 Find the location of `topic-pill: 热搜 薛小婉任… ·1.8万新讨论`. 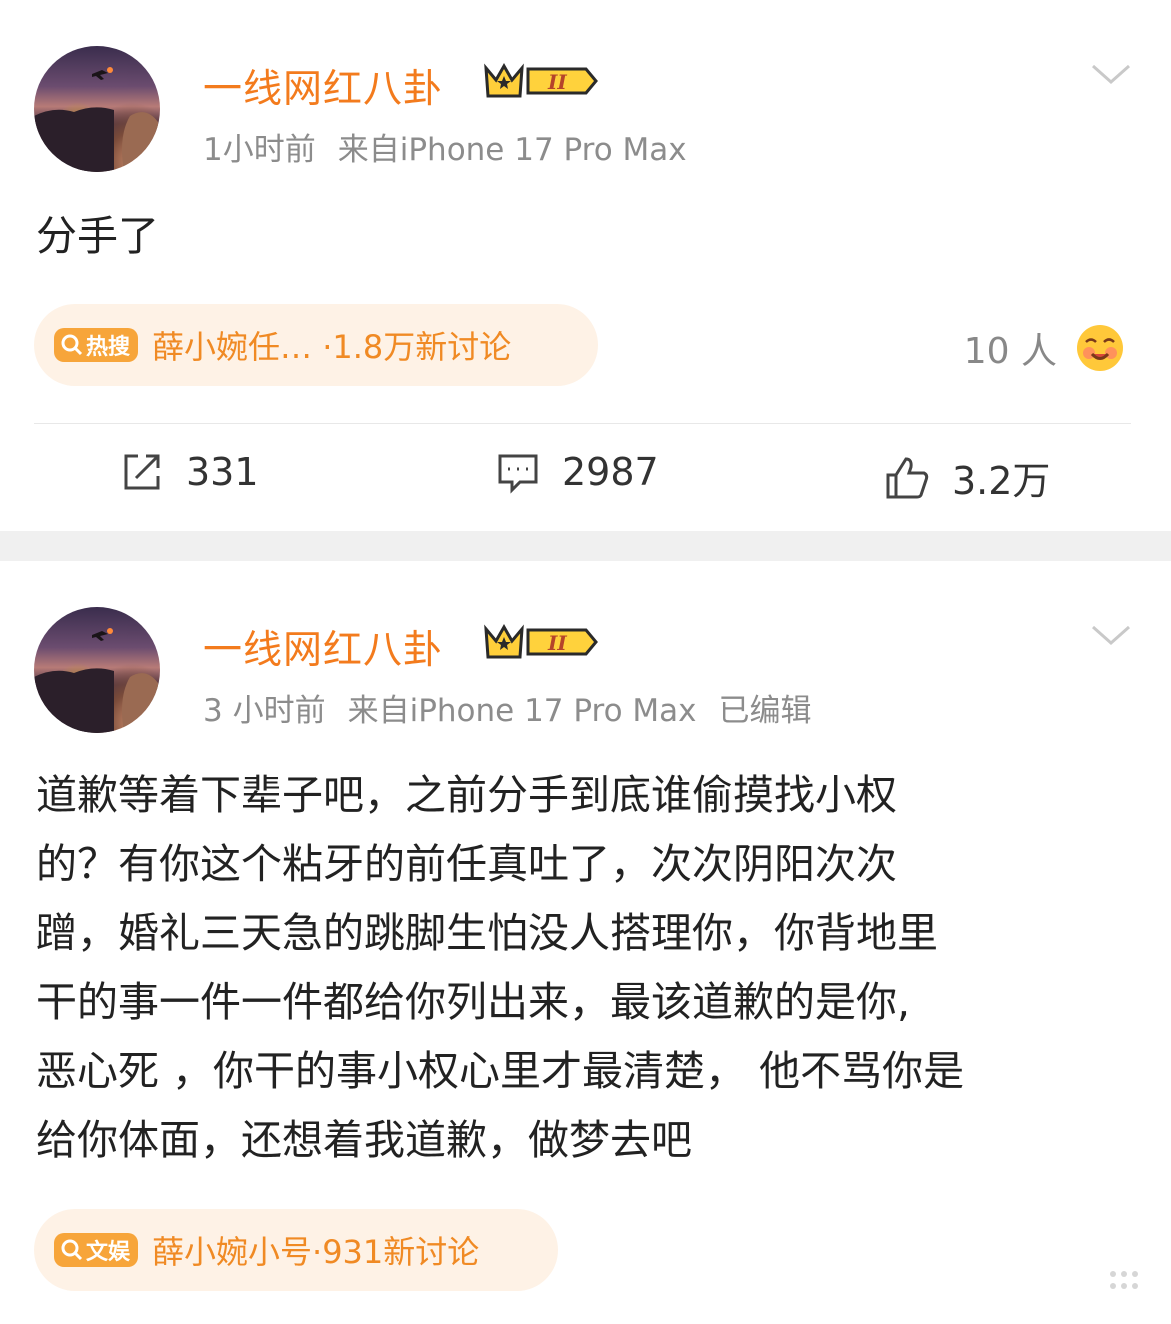

topic-pill: 热搜 薛小婉任… ·1.8万新讨论 is located at coordinates (316, 345).